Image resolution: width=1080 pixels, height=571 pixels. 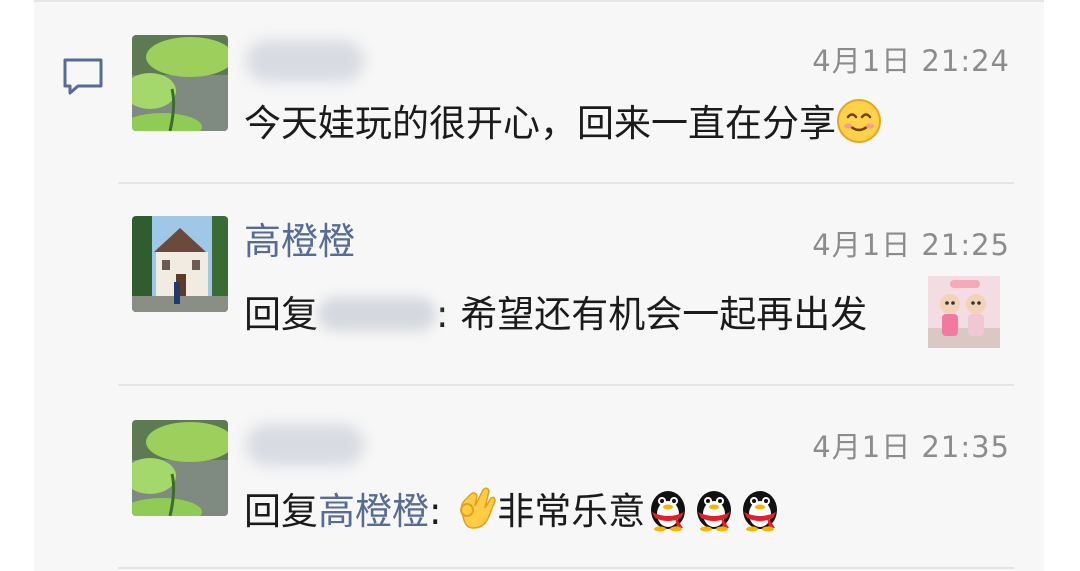 I want to click on smile-emoji-icon, so click(x=859, y=121).